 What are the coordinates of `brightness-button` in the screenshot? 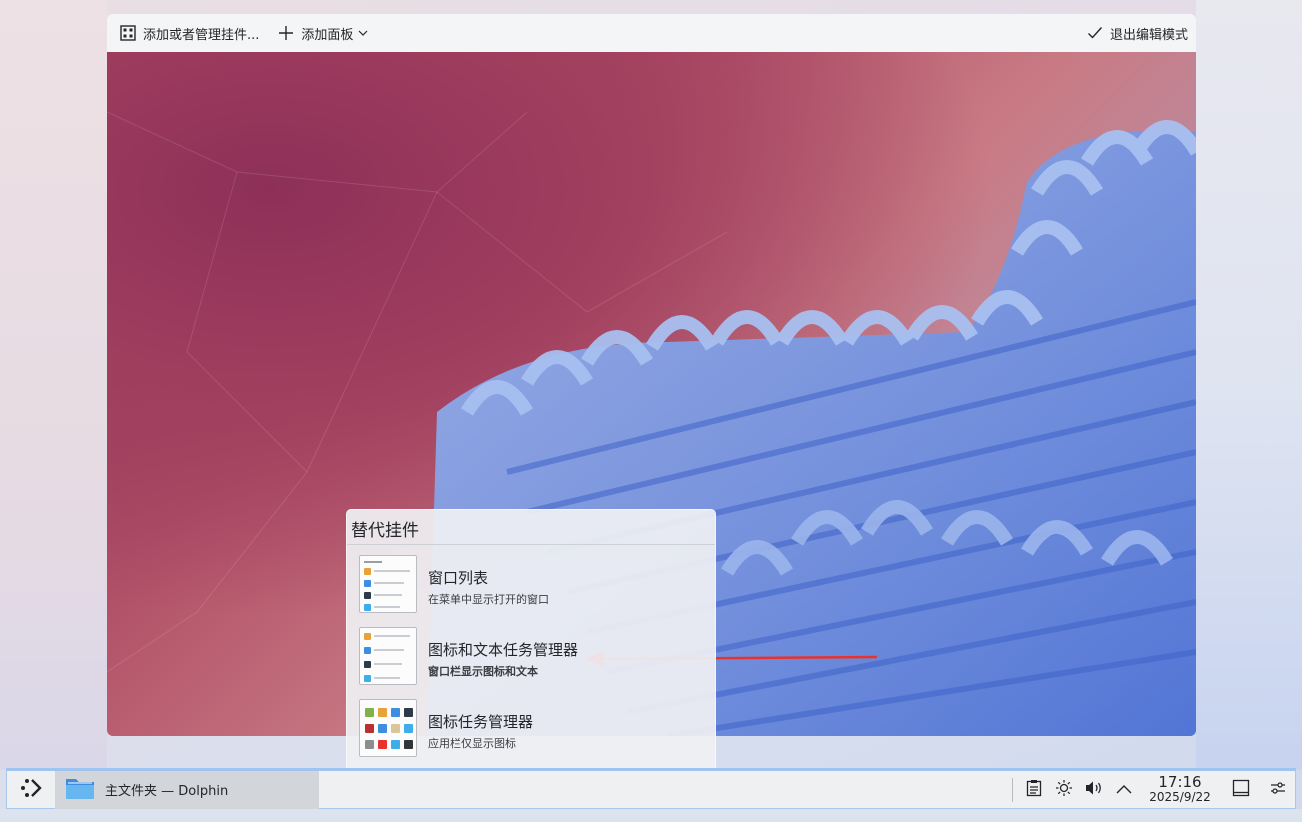 It's located at (1064, 790).